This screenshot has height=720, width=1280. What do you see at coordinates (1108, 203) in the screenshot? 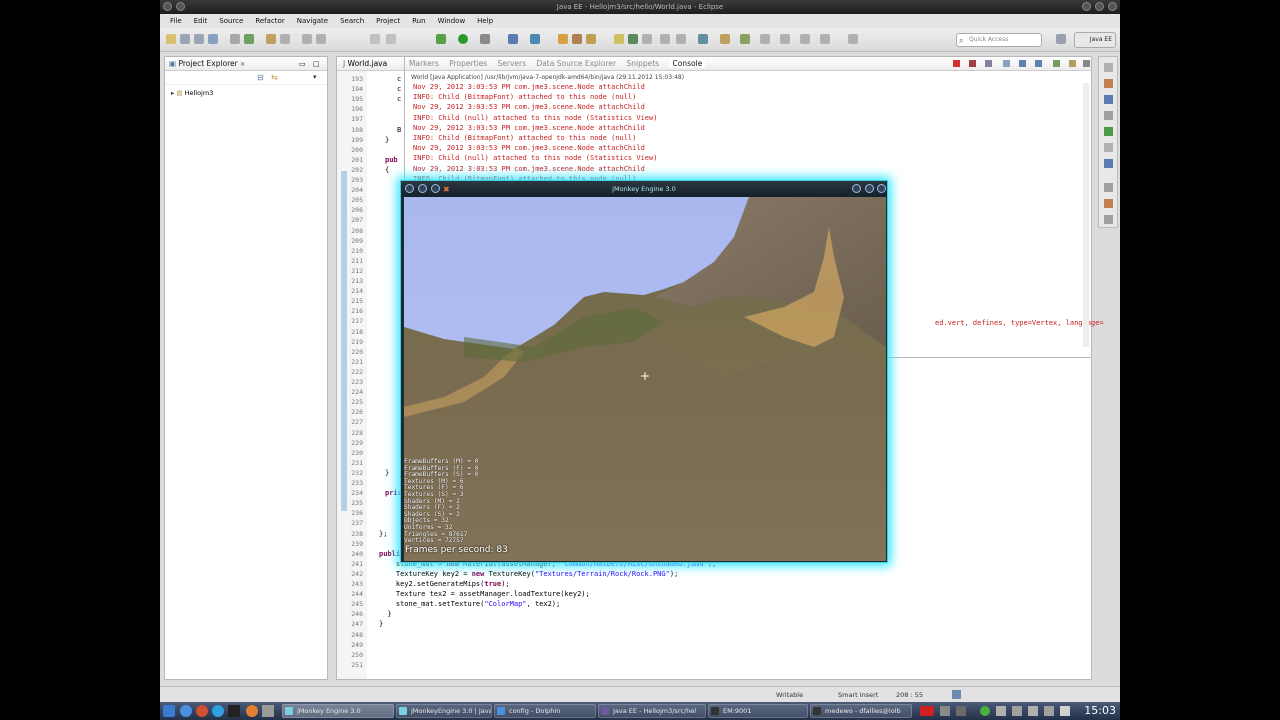
I see `history-icon` at bounding box center [1108, 203].